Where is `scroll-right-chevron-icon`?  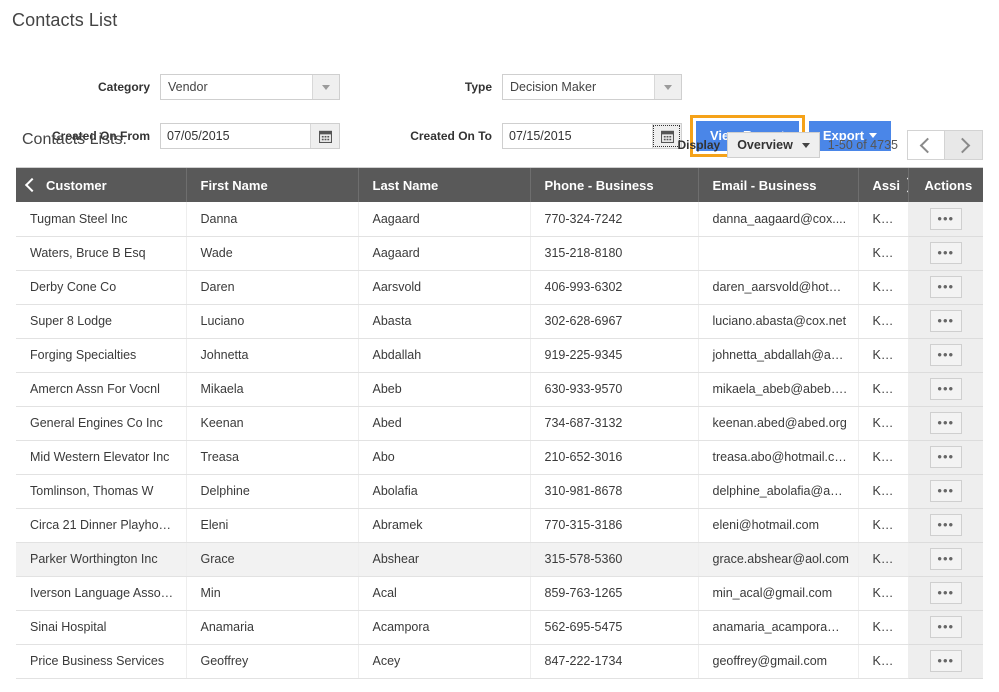 scroll-right-chevron-icon is located at coordinates (903, 185).